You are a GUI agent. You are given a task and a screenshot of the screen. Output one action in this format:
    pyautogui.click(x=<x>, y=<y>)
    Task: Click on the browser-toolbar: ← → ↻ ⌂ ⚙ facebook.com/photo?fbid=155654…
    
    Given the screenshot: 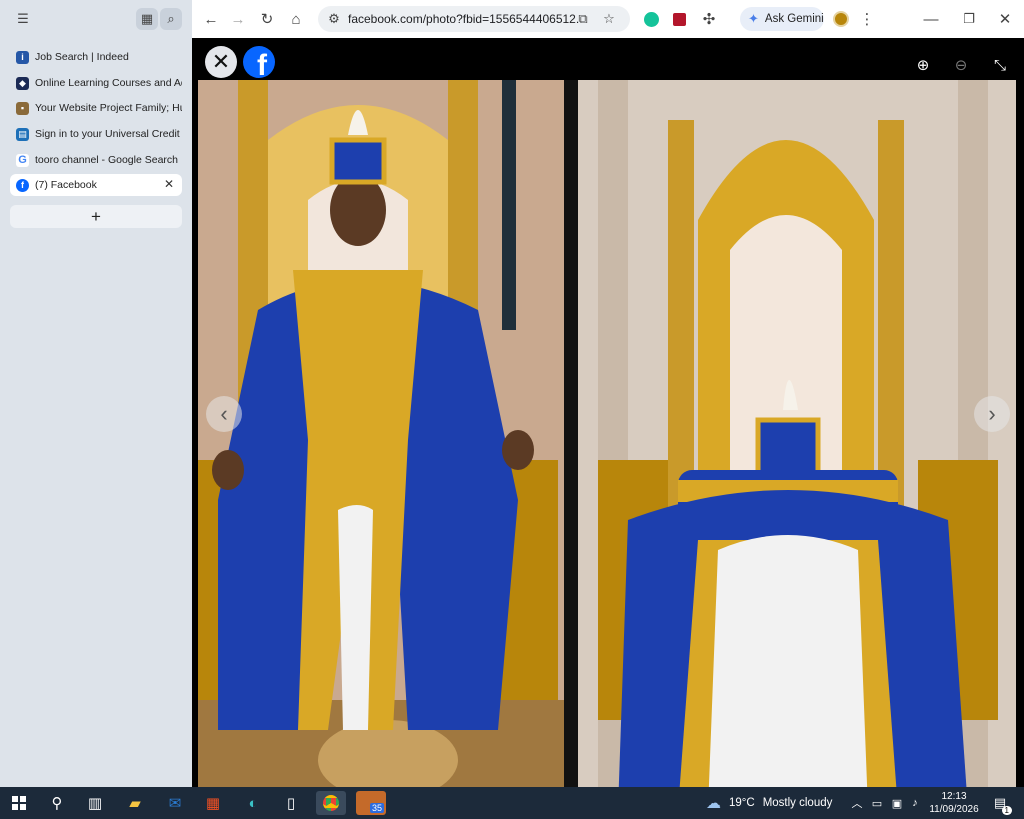 What is the action you would take?
    pyautogui.click(x=608, y=19)
    